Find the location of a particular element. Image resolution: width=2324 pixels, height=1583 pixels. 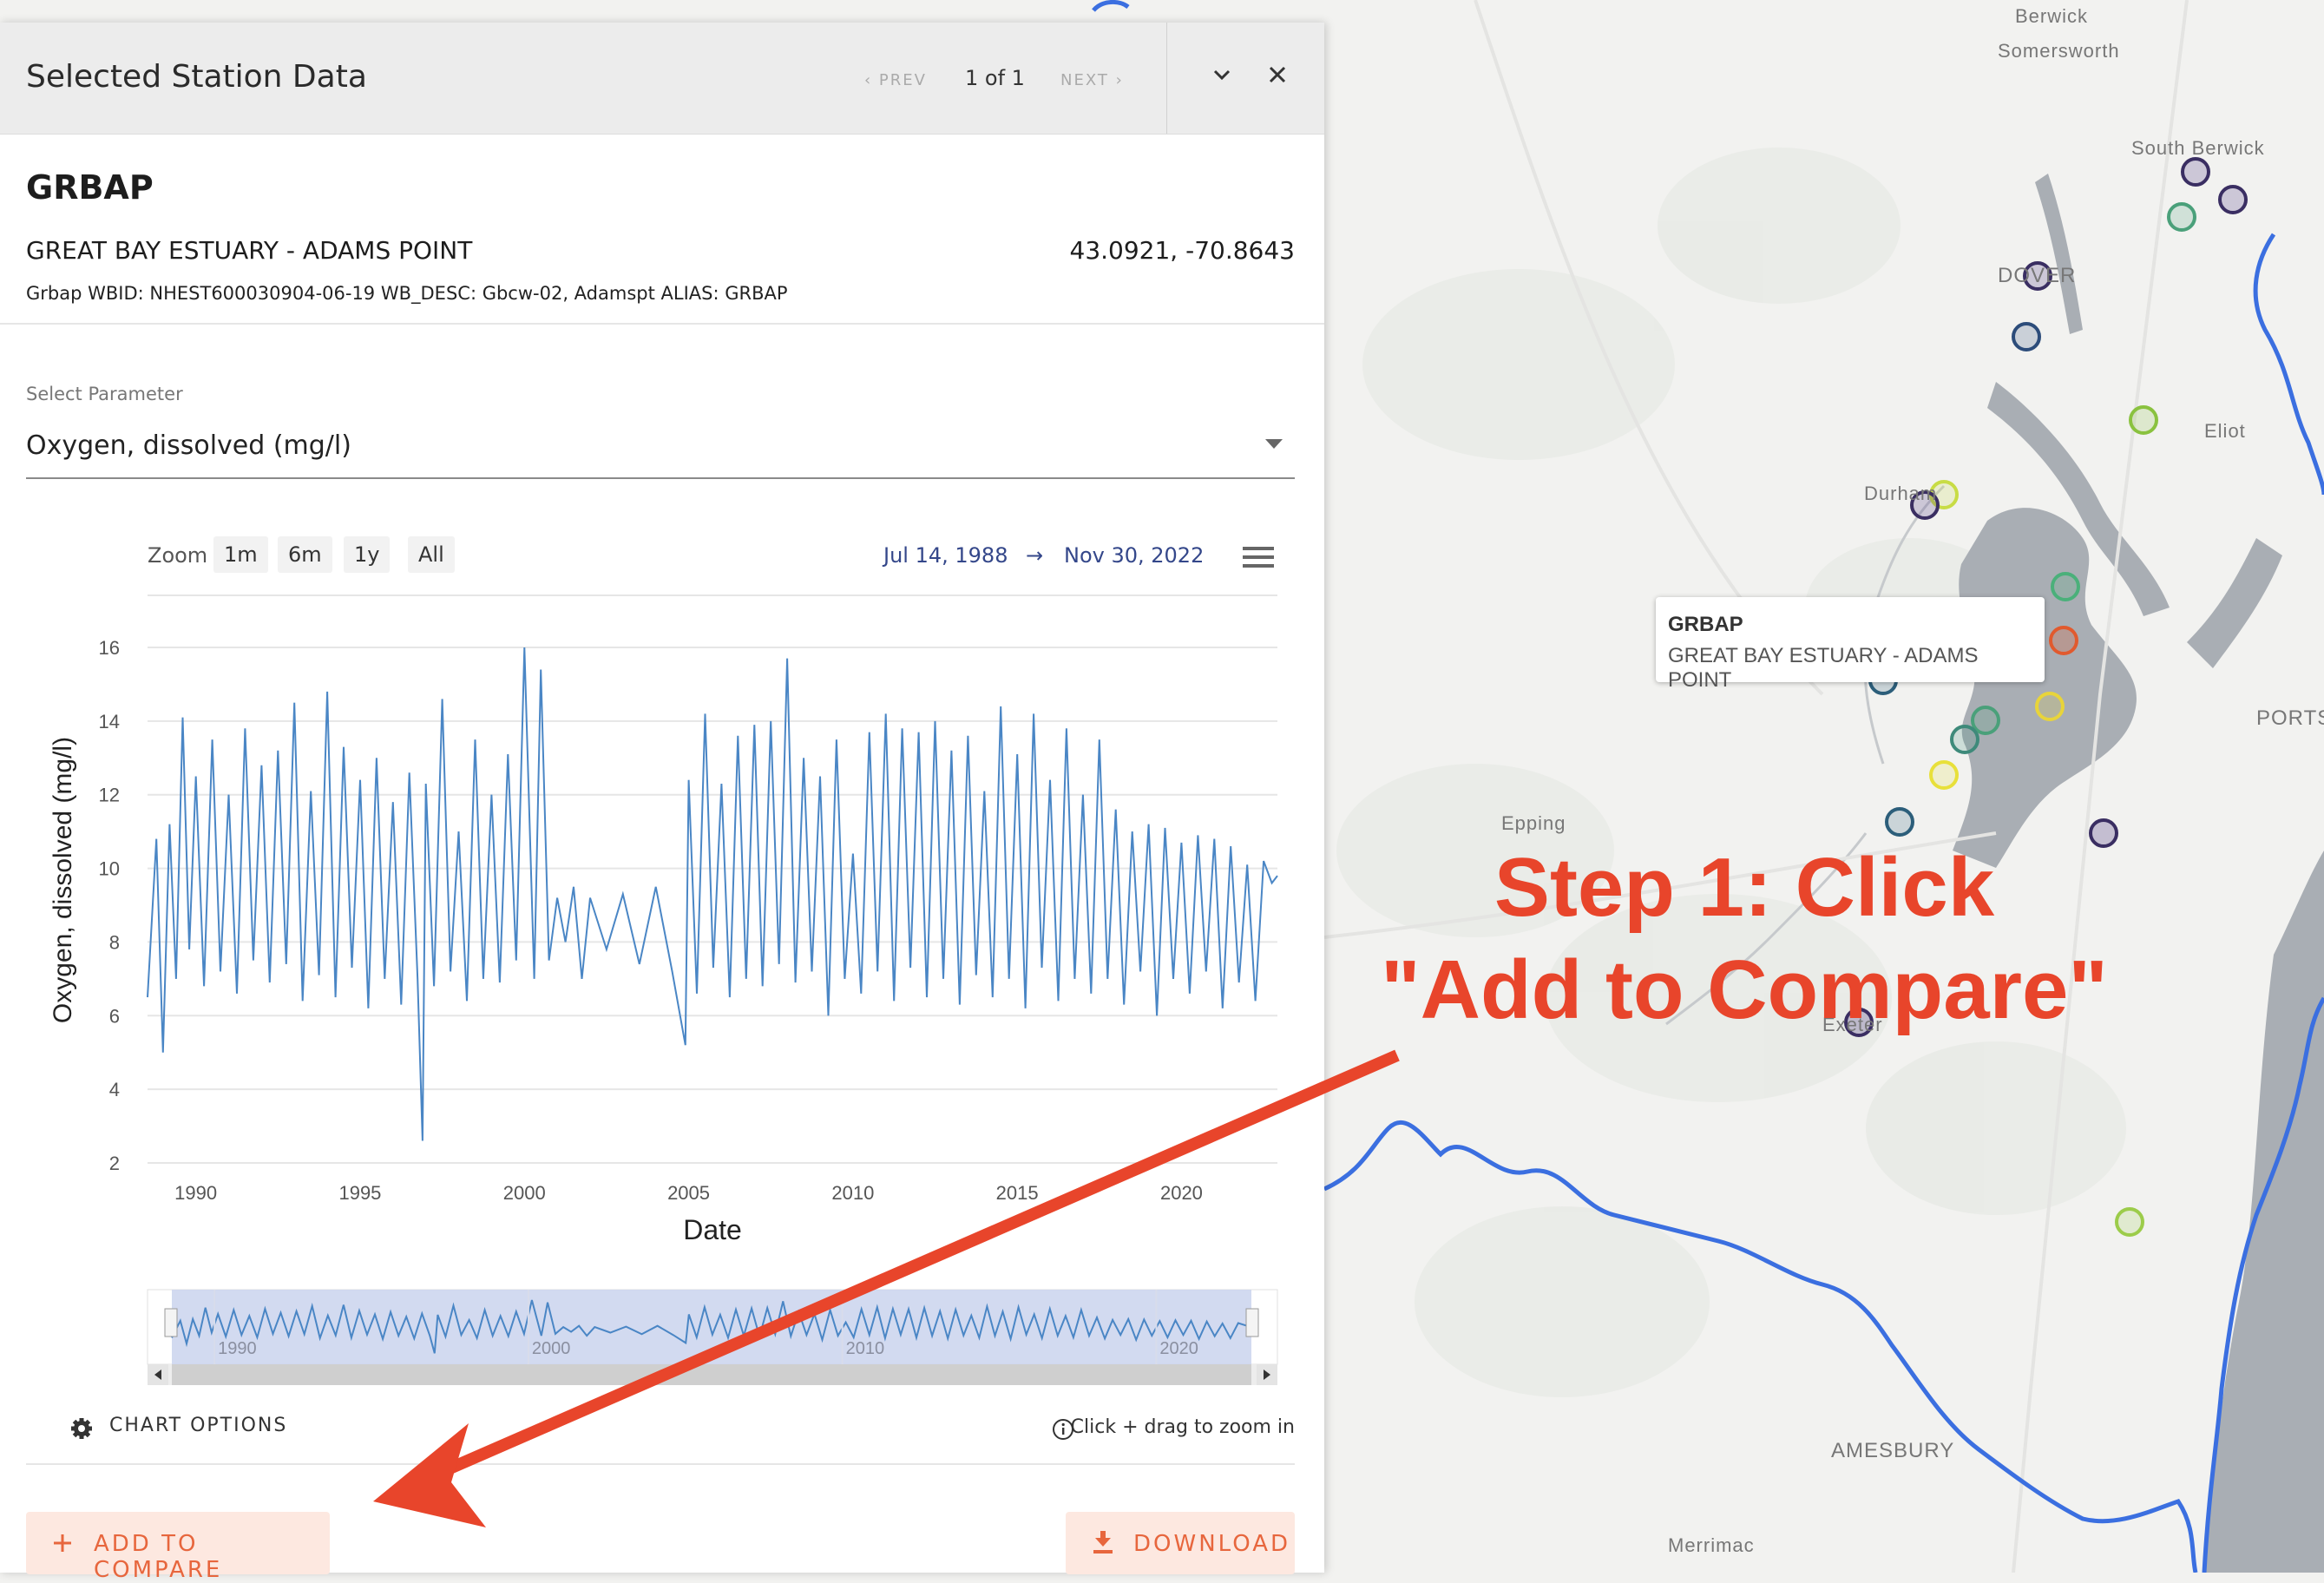

close-icon is located at coordinates (1277, 74).